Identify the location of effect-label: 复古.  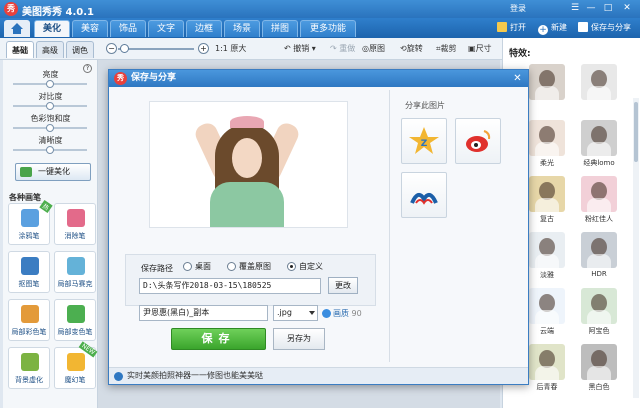
(547, 219).